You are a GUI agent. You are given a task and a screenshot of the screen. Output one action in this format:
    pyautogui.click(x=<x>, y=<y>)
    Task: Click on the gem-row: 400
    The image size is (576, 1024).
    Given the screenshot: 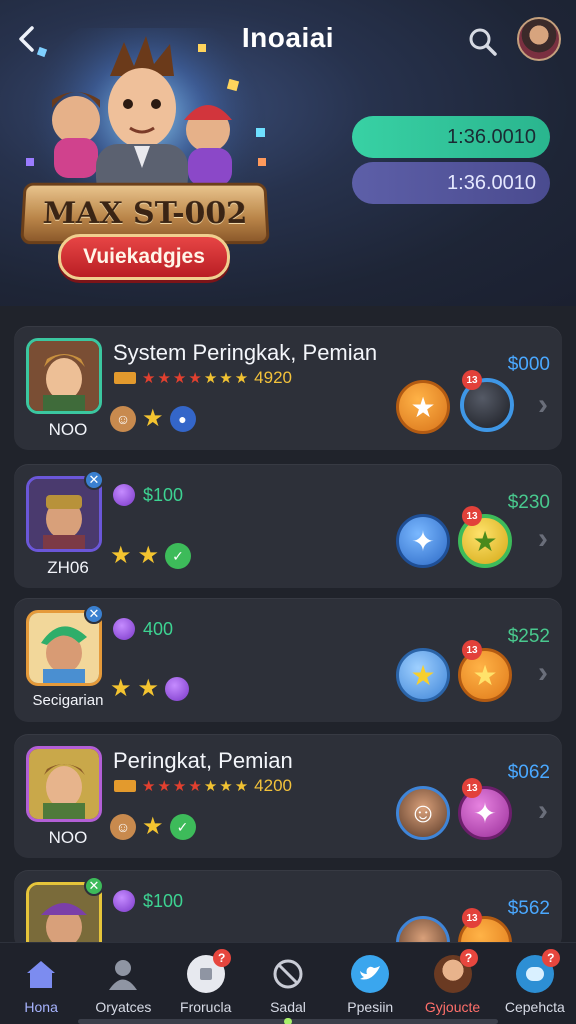 What is the action you would take?
    pyautogui.click(x=143, y=629)
    